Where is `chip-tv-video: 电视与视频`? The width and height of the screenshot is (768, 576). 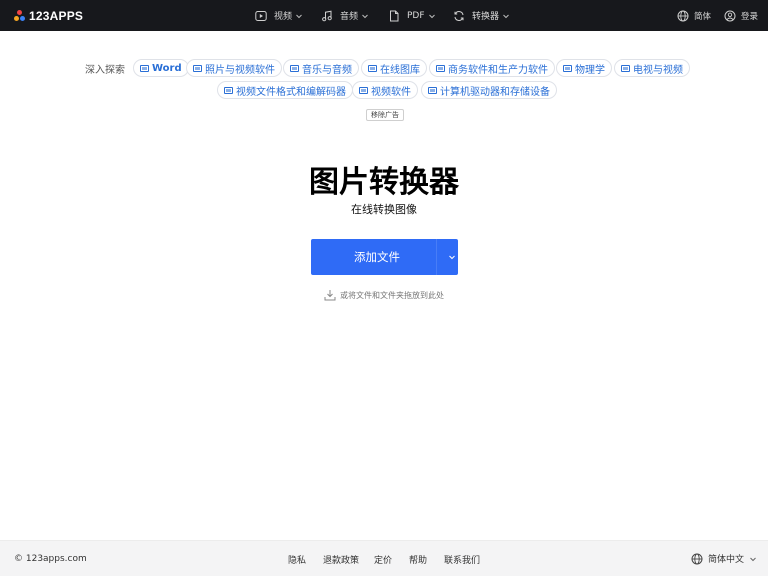
chip-tv-video: 电视与视频 is located at coordinates (652, 68).